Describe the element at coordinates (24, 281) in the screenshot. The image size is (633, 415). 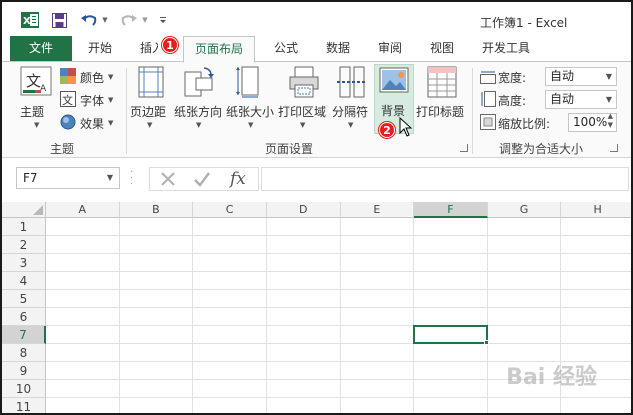
I see `row-header-4: 4` at that location.